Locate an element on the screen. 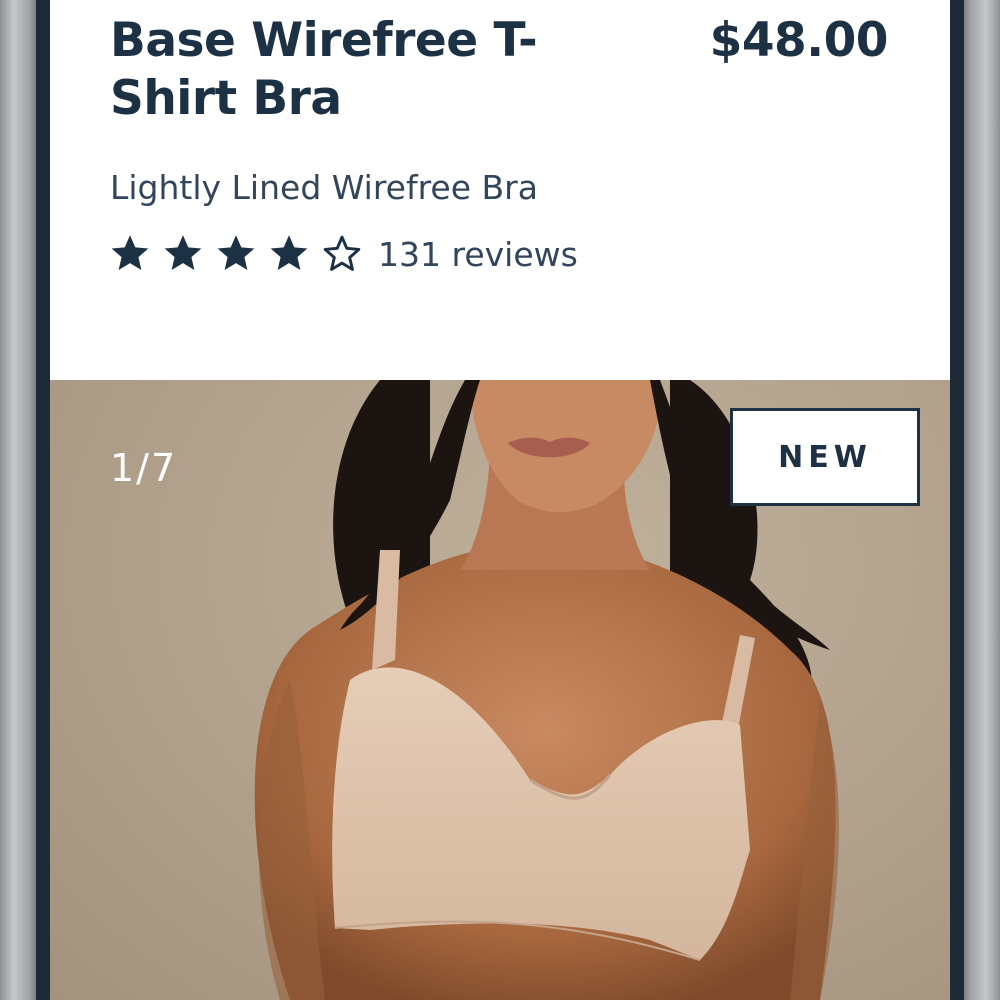 This screenshot has width=1000, height=1000. new-badge: NEW is located at coordinates (825, 457).